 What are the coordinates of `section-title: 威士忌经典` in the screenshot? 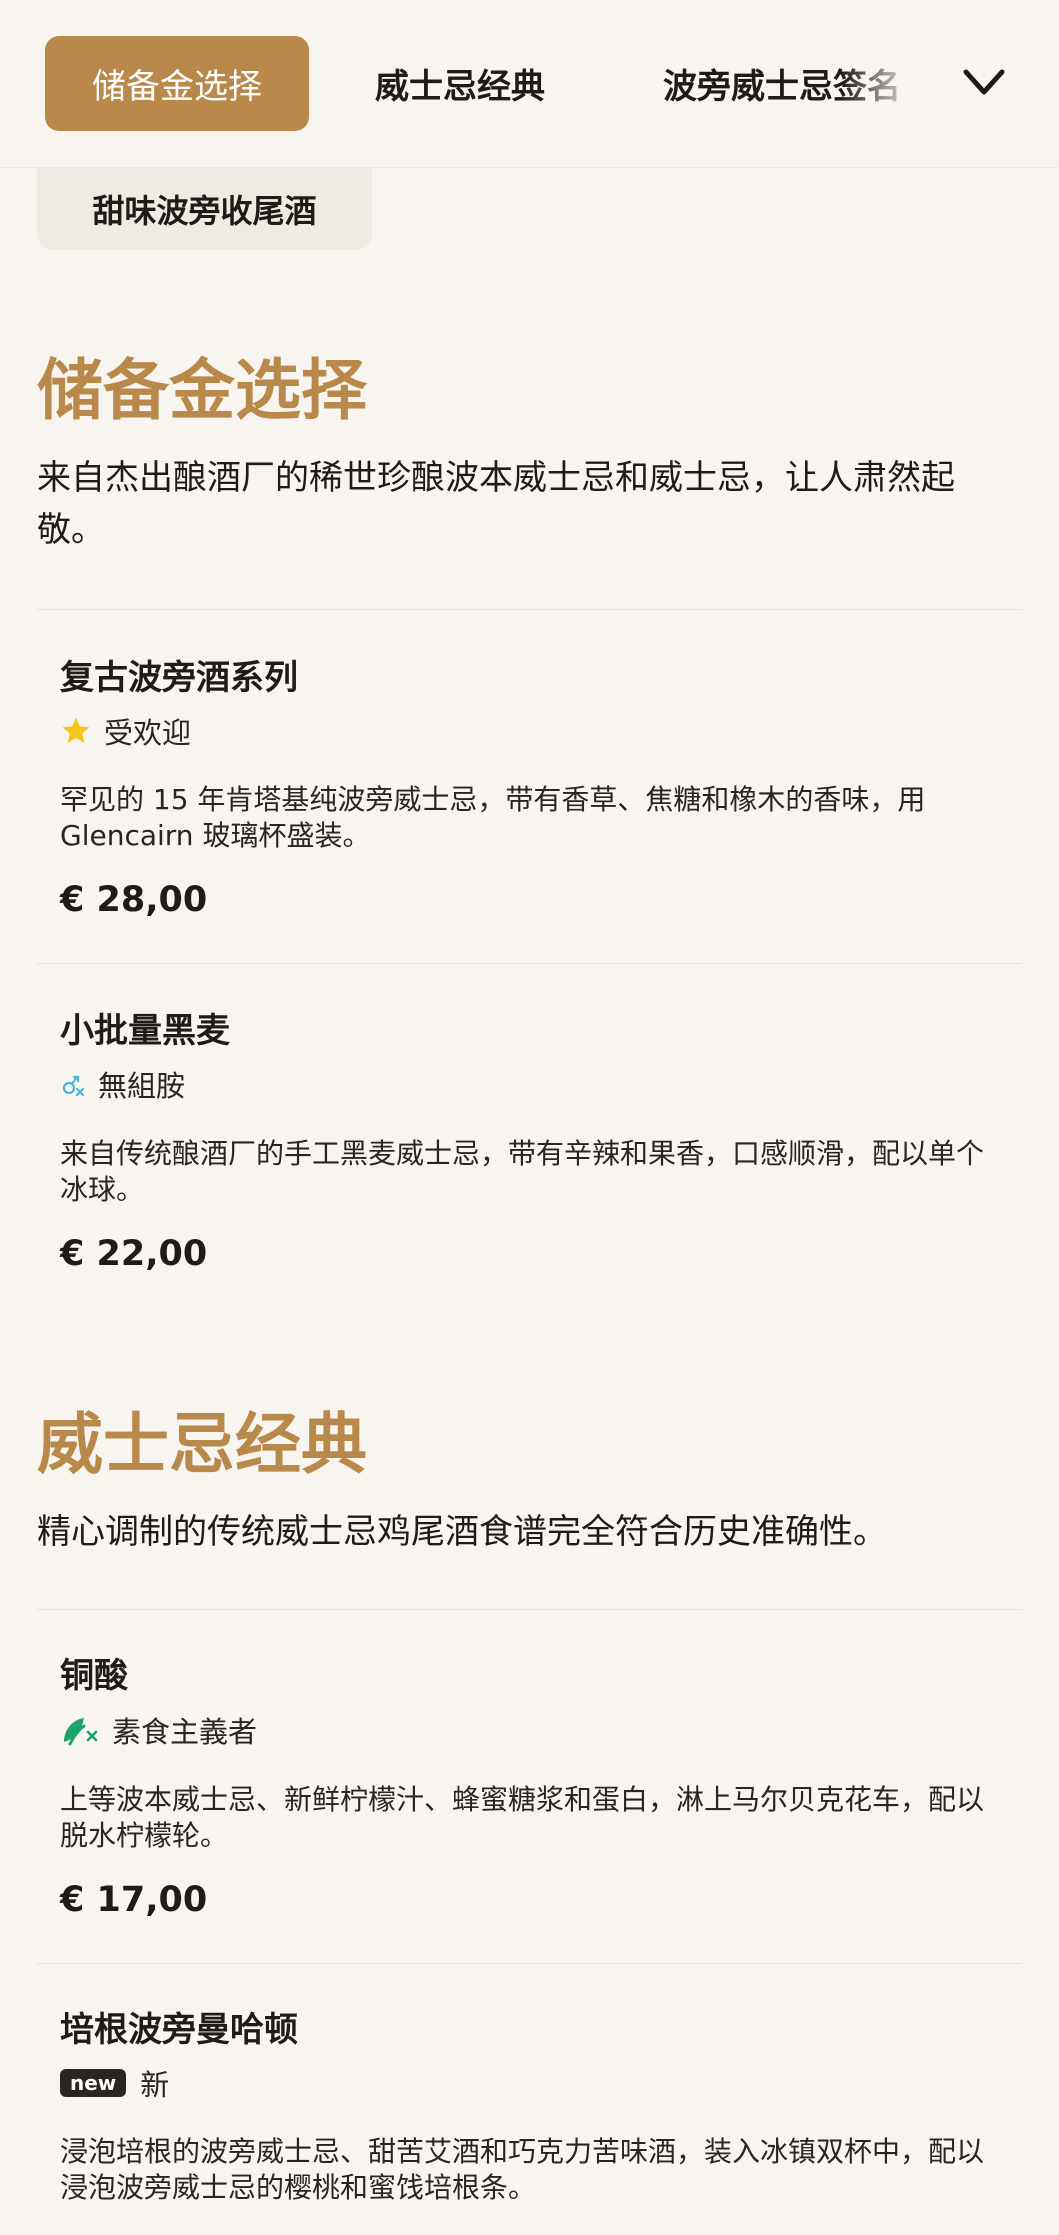 It's located at (202, 1444).